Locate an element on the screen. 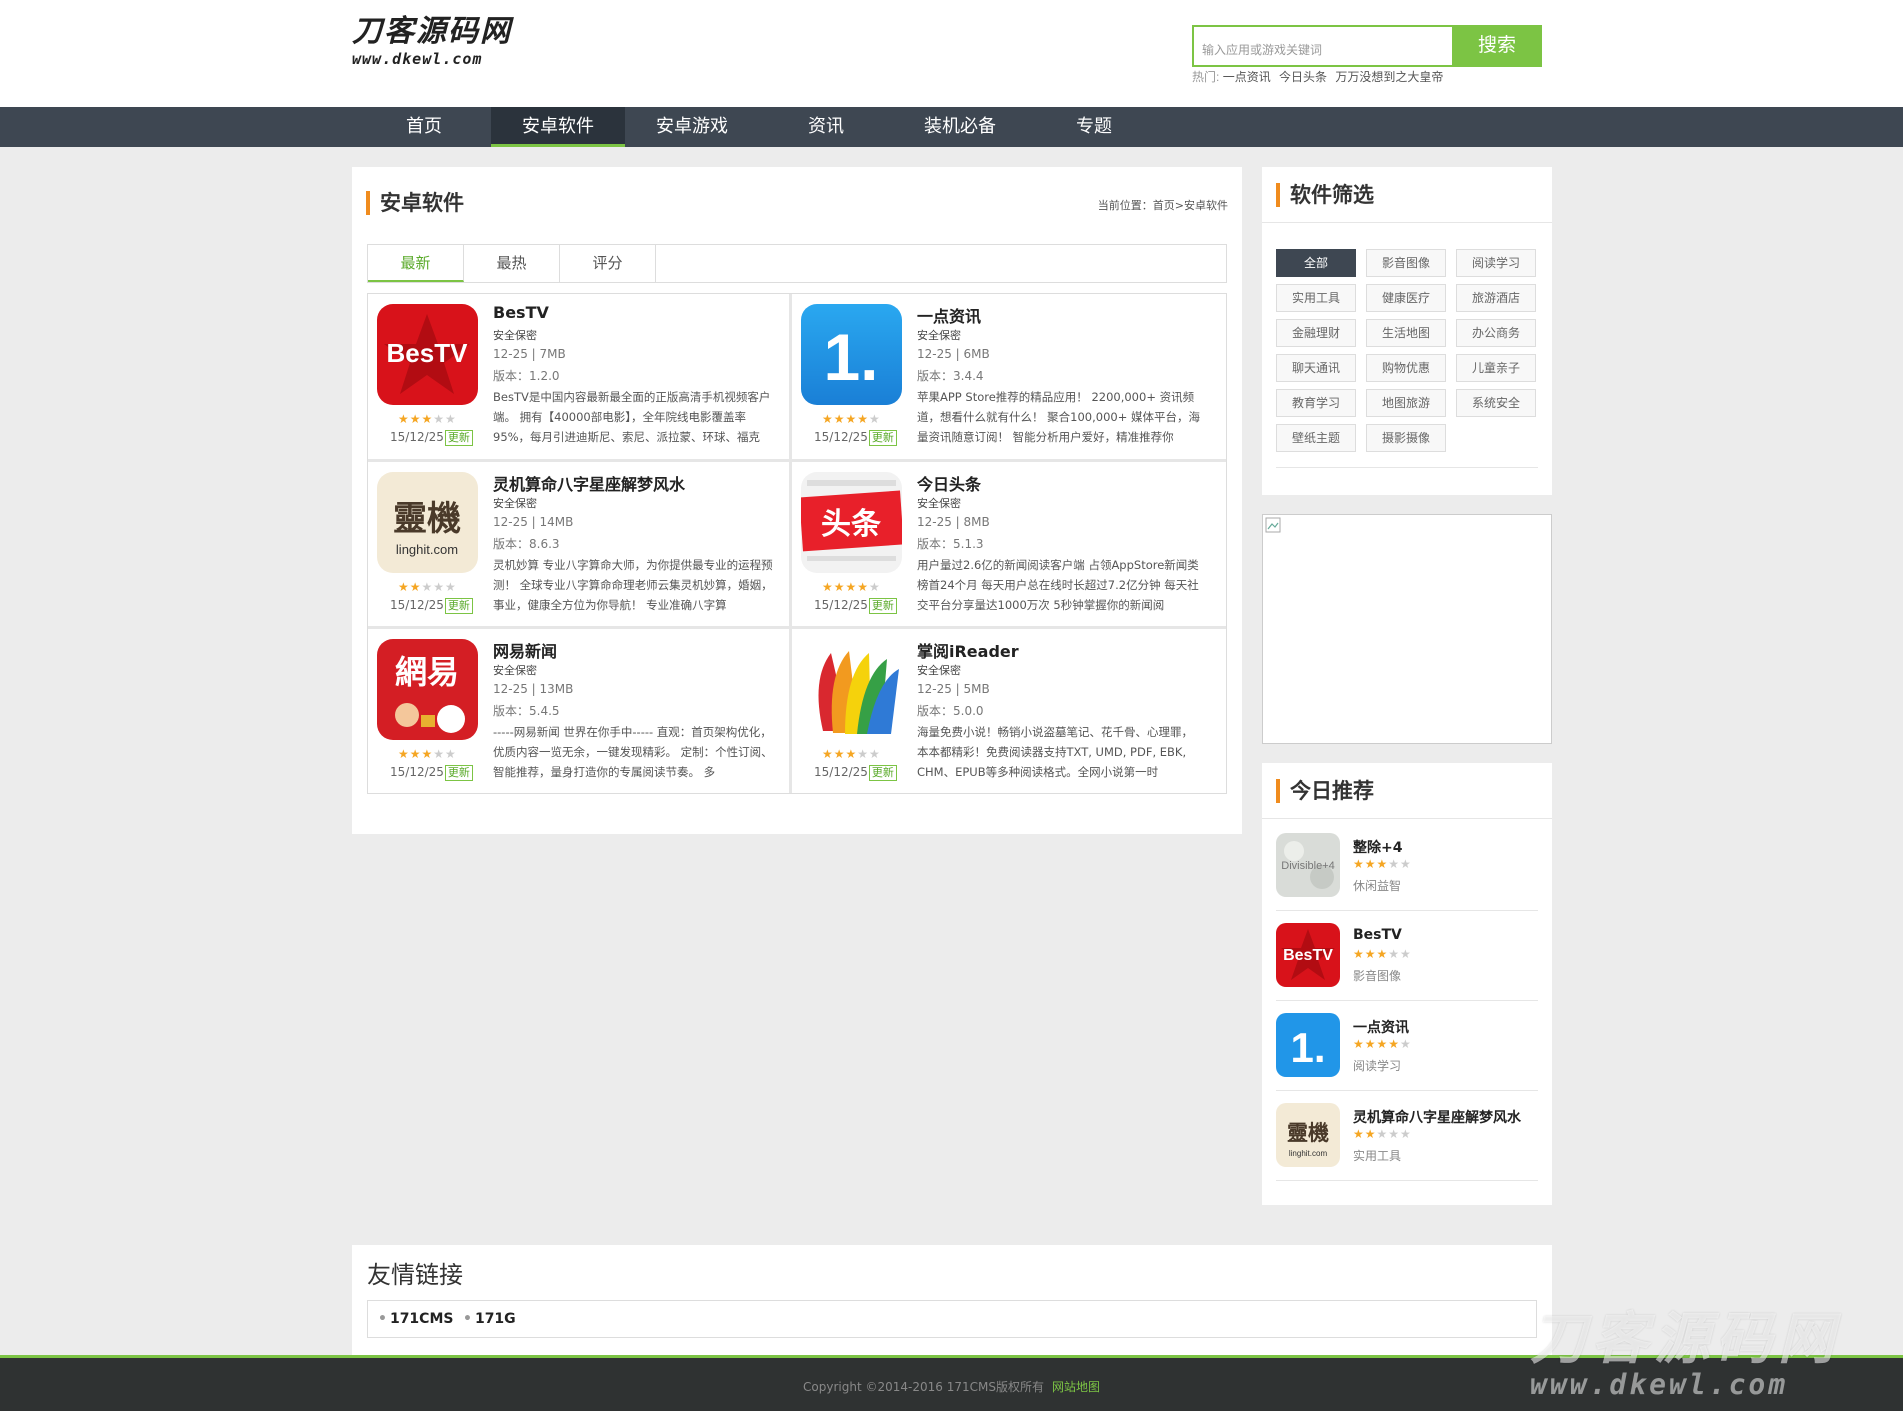  app-name: 一点资讯 is located at coordinates (949, 315).